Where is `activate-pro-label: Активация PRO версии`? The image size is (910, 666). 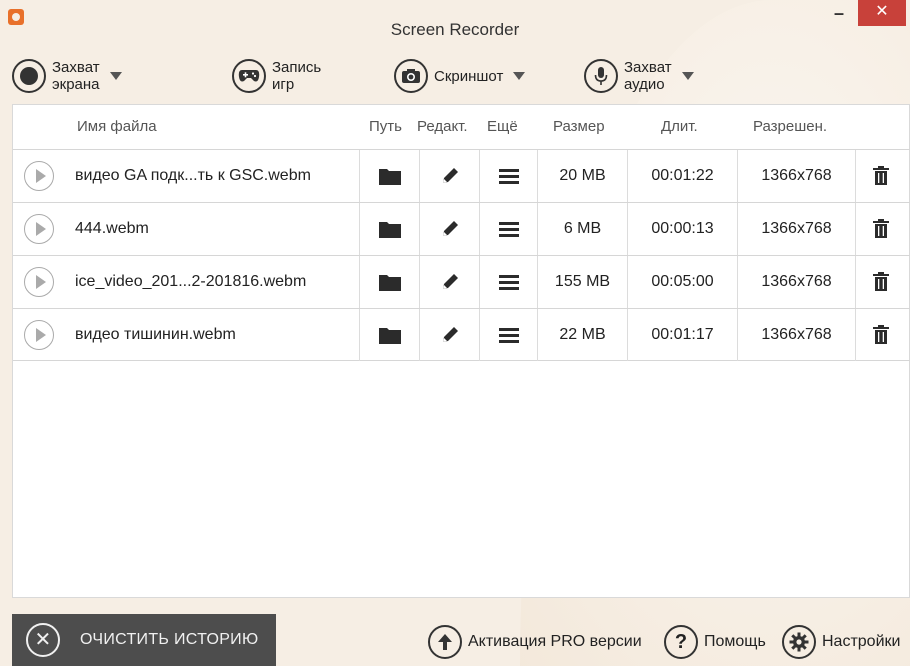
activate-pro-label: Активация PRO версии is located at coordinates (555, 641).